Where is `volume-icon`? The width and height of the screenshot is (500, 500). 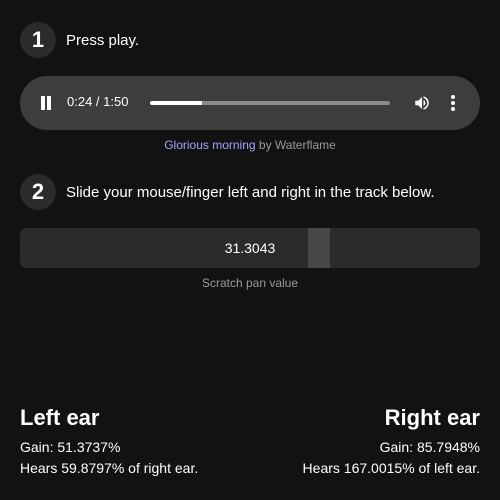
volume-icon is located at coordinates (422, 103).